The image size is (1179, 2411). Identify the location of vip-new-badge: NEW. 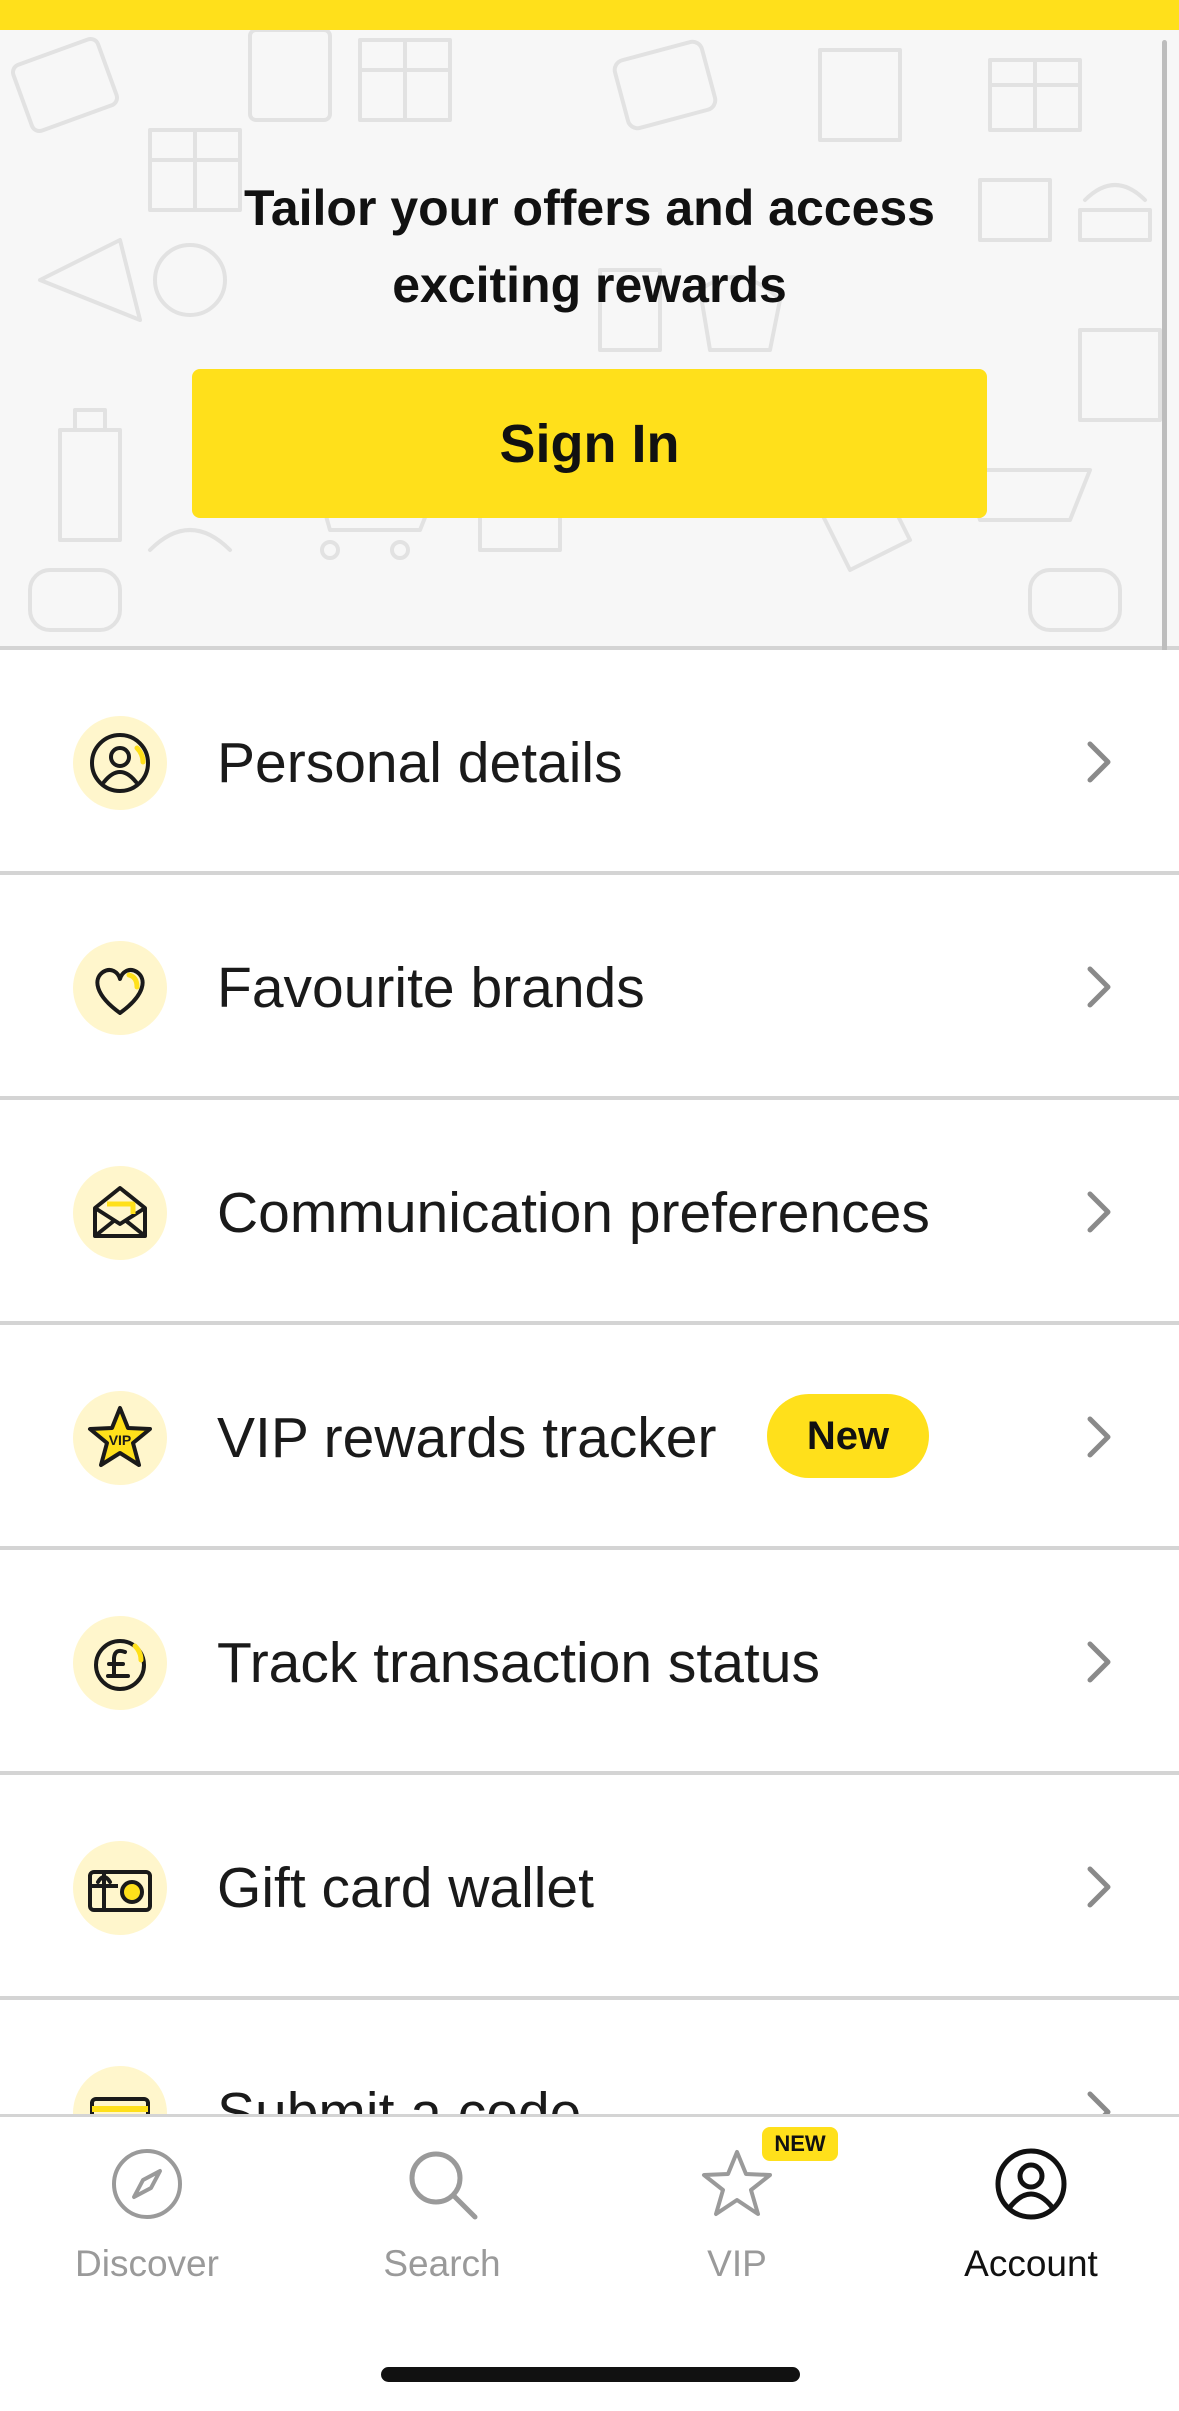
(800, 2144).